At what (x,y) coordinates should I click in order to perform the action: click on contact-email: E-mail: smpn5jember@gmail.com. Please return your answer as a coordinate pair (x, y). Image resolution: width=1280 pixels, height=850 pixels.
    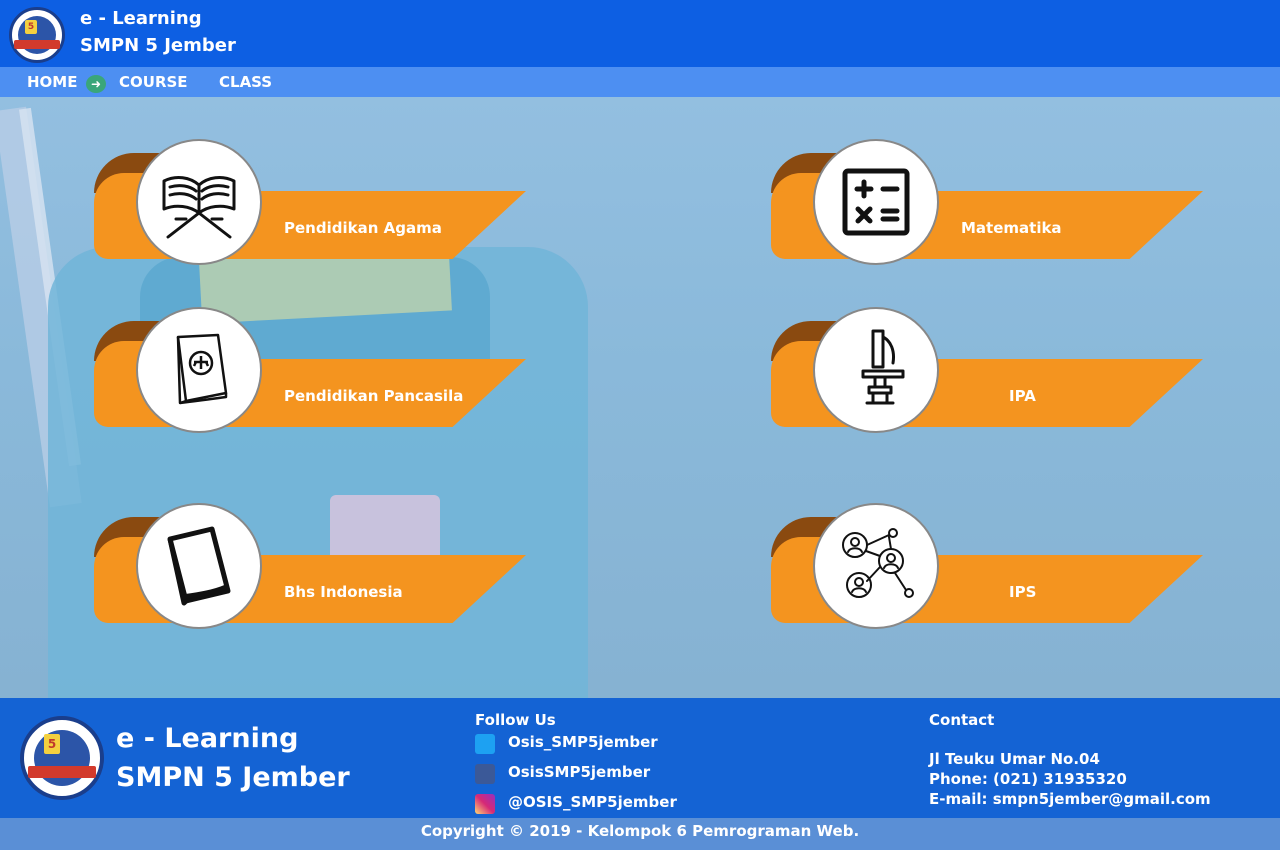
    Looking at the image, I should click on (1070, 799).